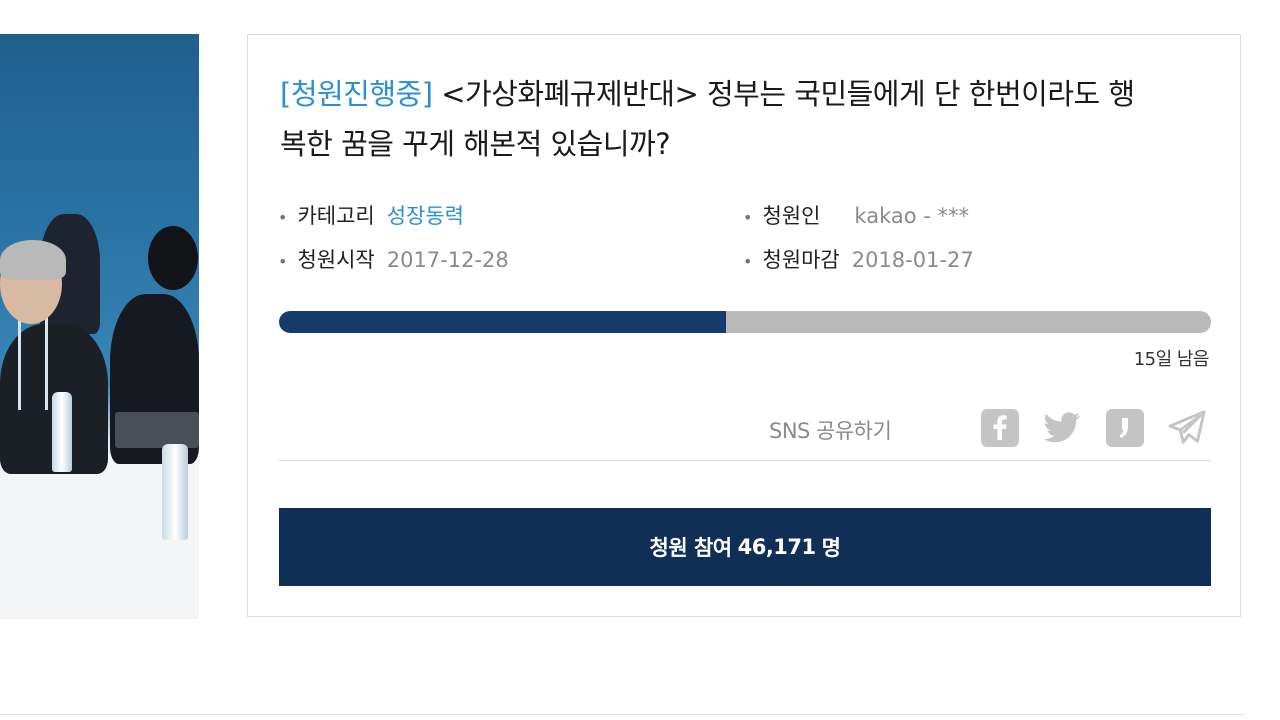 Image resolution: width=1280 pixels, height=720 pixels. Describe the element at coordinates (33, 362) in the screenshot. I see `lanyard` at that location.